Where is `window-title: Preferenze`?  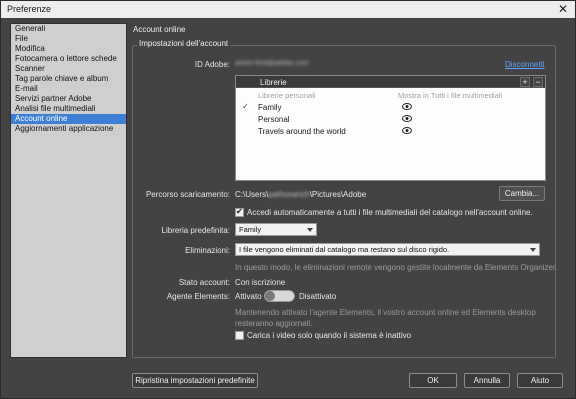
window-title: Preferenze is located at coordinates (29, 9).